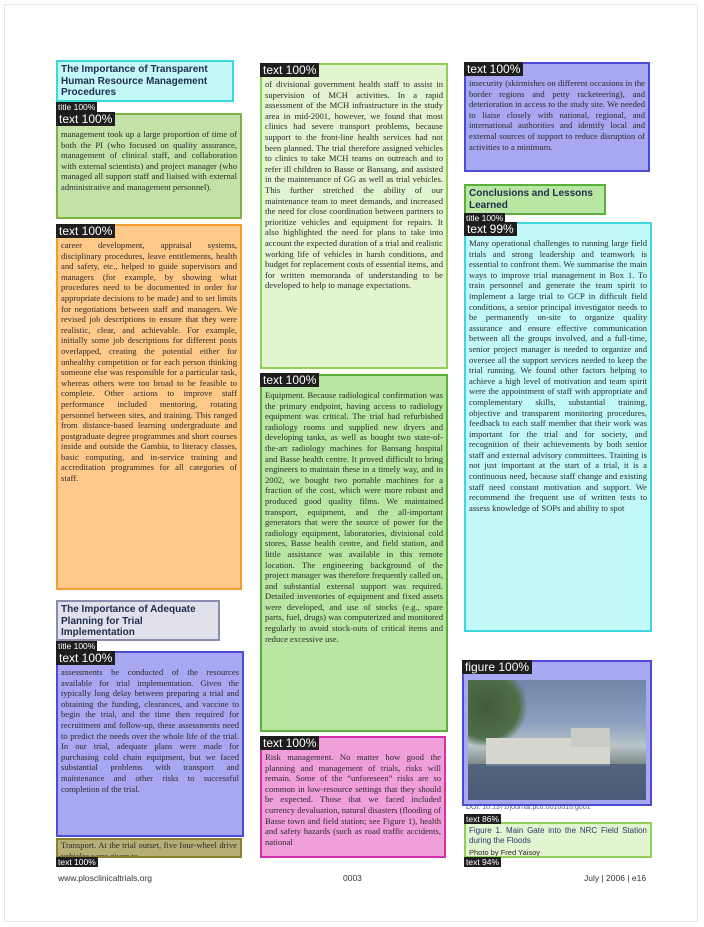  What do you see at coordinates (557, 782) in the screenshot?
I see `floodwater-shape` at bounding box center [557, 782].